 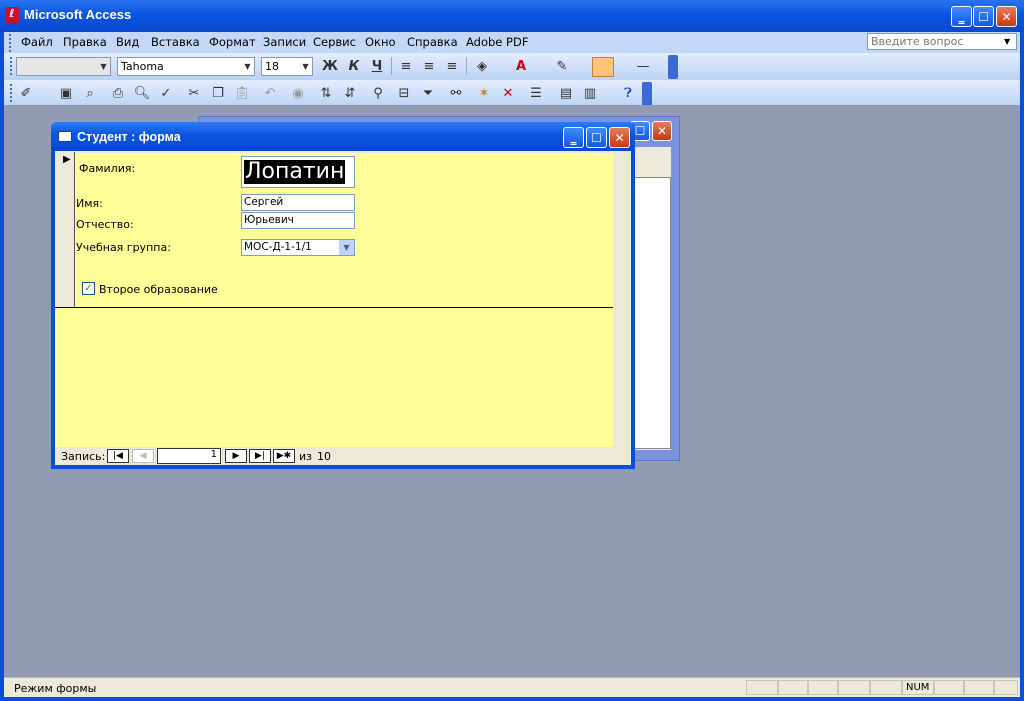 What do you see at coordinates (380, 42) in the screenshot?
I see `menu-window: Окно` at bounding box center [380, 42].